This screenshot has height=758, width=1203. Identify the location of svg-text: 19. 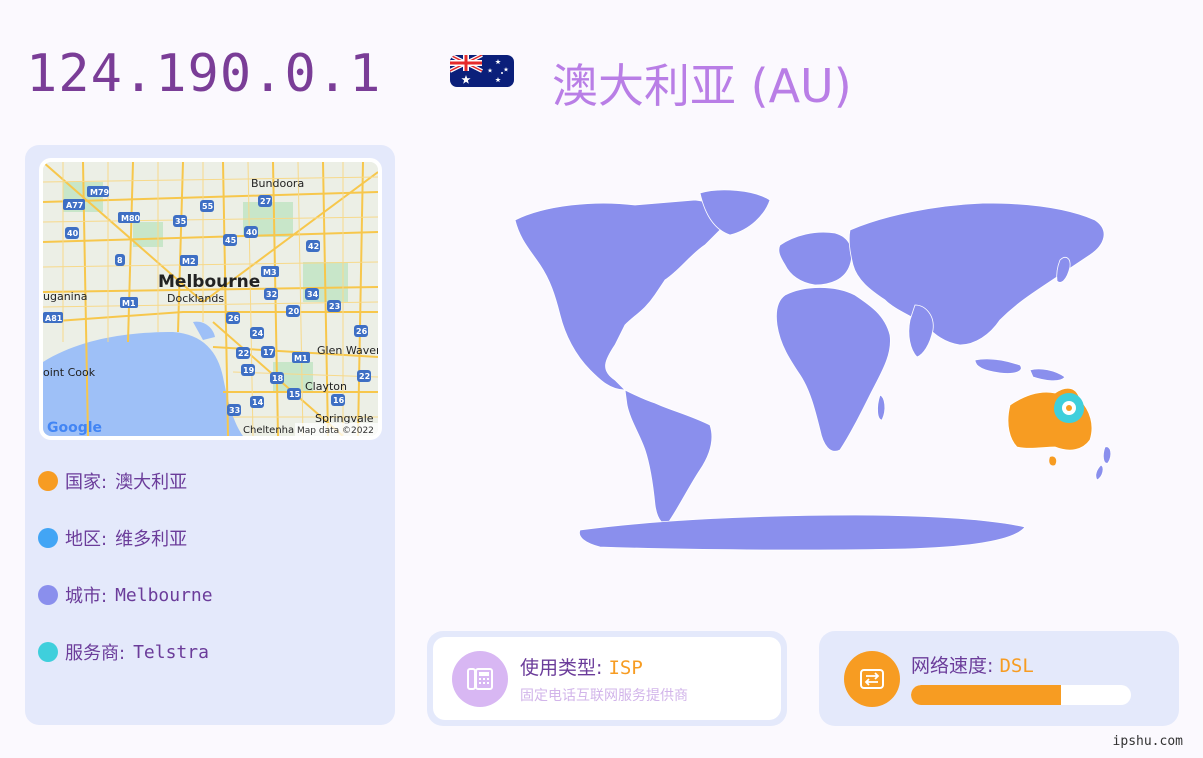
(249, 370).